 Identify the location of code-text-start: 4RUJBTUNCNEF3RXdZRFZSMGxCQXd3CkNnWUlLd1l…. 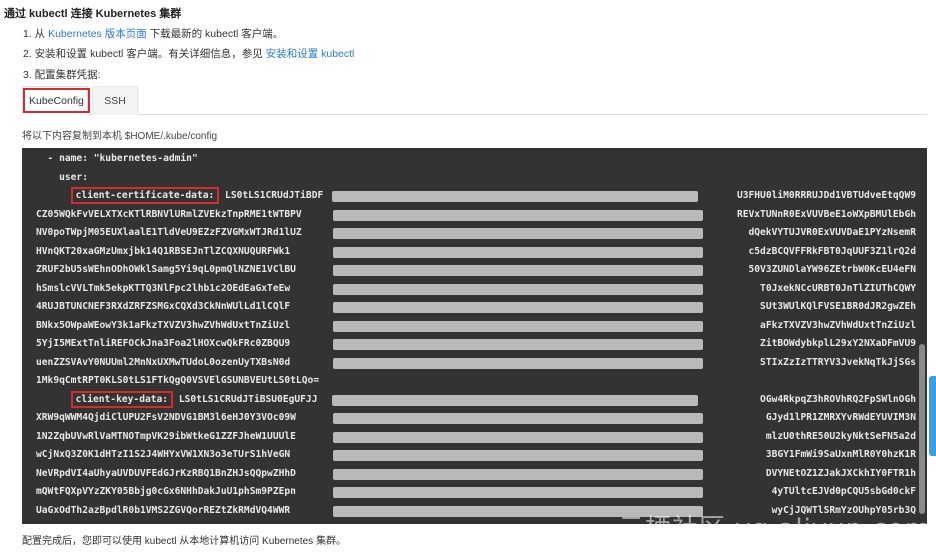
(163, 306).